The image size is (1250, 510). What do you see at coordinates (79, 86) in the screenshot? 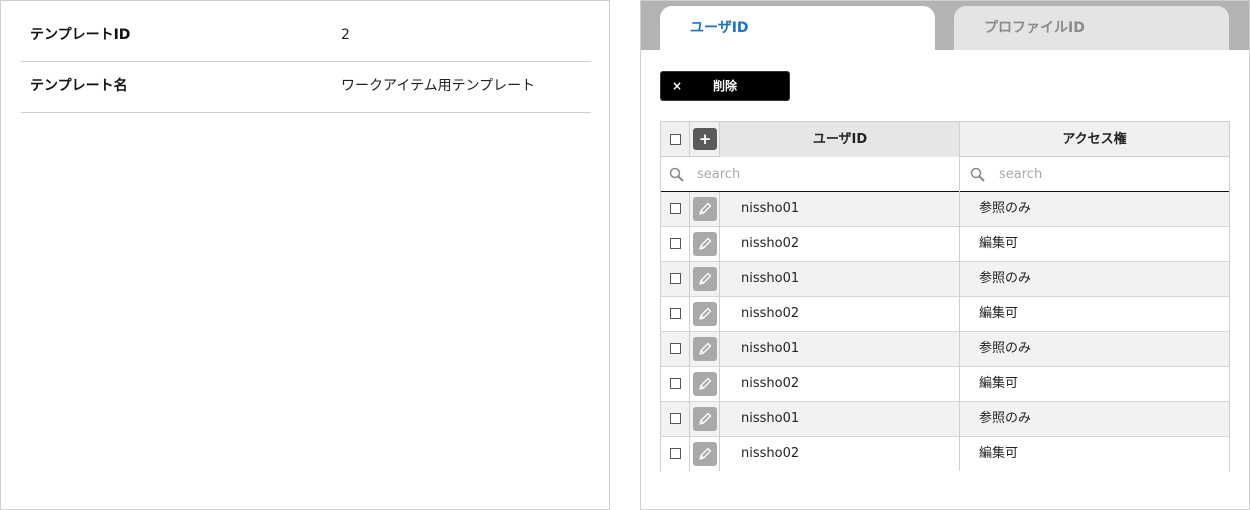
I see `template-name-label: テンプレート名` at bounding box center [79, 86].